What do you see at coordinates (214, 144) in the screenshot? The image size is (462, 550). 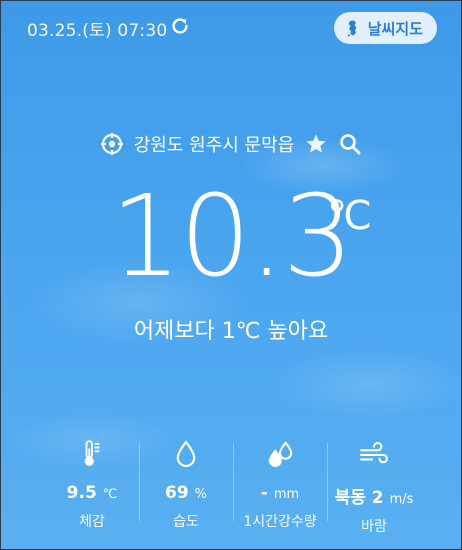 I see `location-name: 강원도 원주시 문막읍` at bounding box center [214, 144].